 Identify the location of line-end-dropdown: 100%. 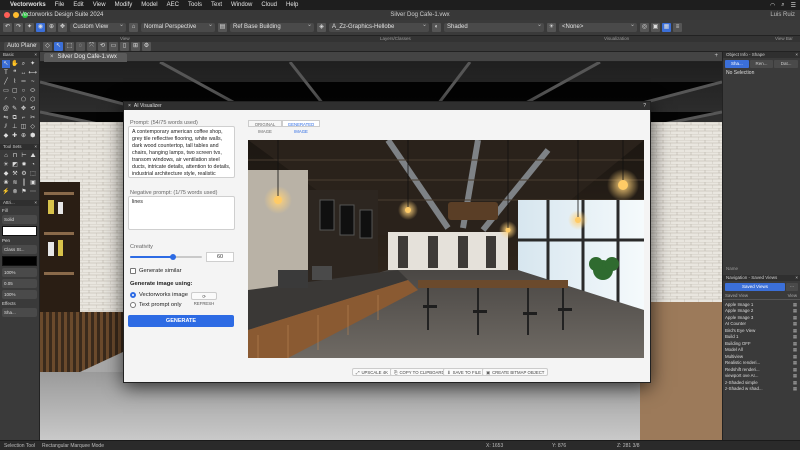
(19, 294).